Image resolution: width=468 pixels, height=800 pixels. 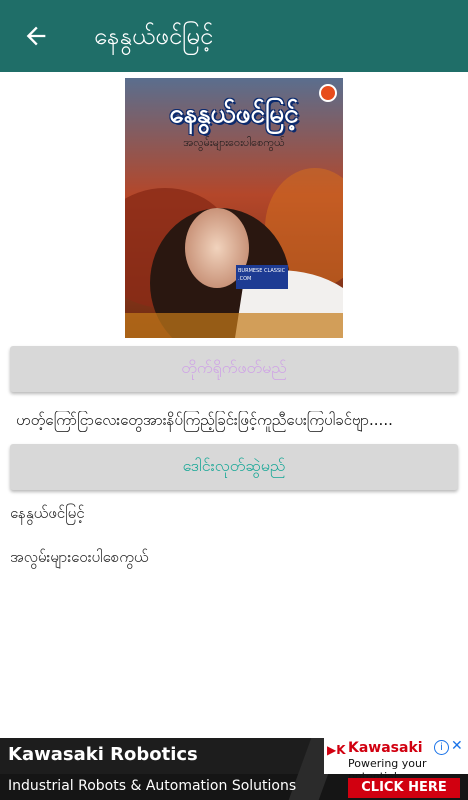 I want to click on ad-info-icon: i, so click(x=441, y=747).